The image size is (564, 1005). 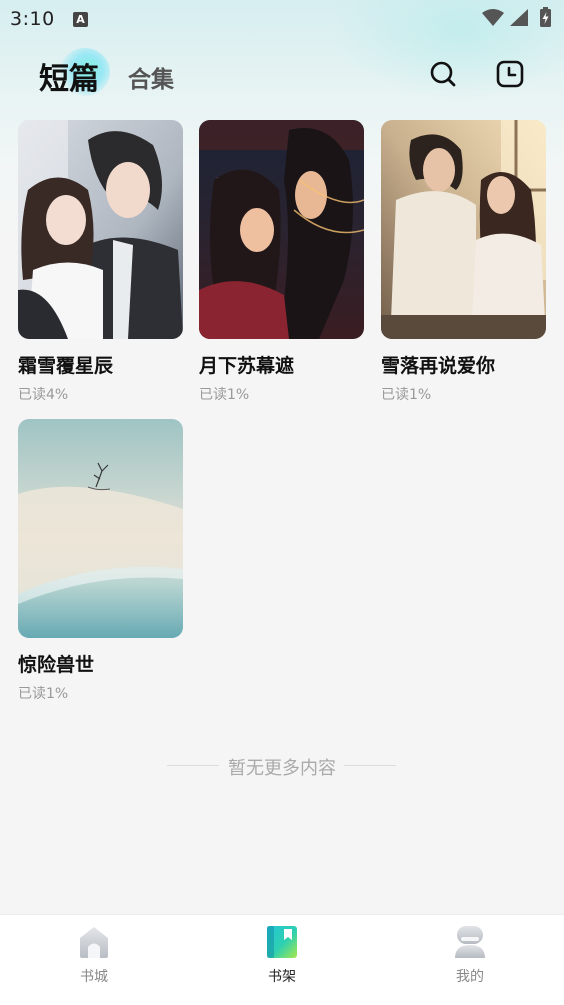 I want to click on profile-icon, so click(x=470, y=942).